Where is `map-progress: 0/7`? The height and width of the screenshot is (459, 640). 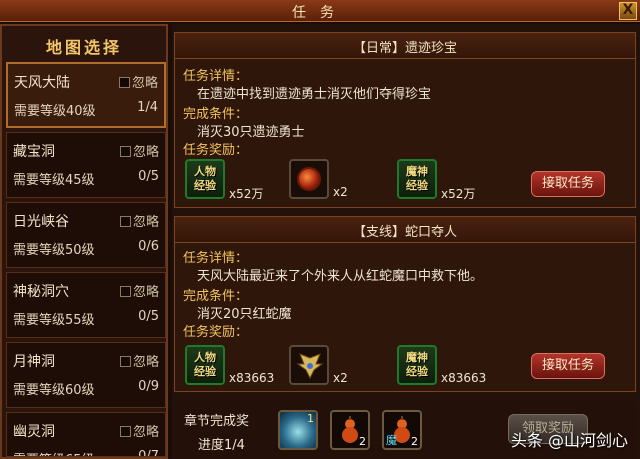 map-progress: 0/7 is located at coordinates (148, 453).